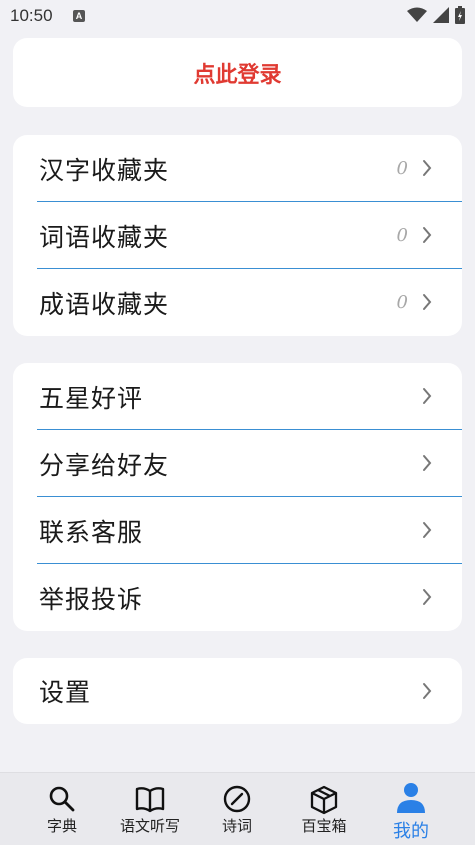 This screenshot has width=475, height=845. I want to click on action-row-rate: 五星好评, so click(237, 396).